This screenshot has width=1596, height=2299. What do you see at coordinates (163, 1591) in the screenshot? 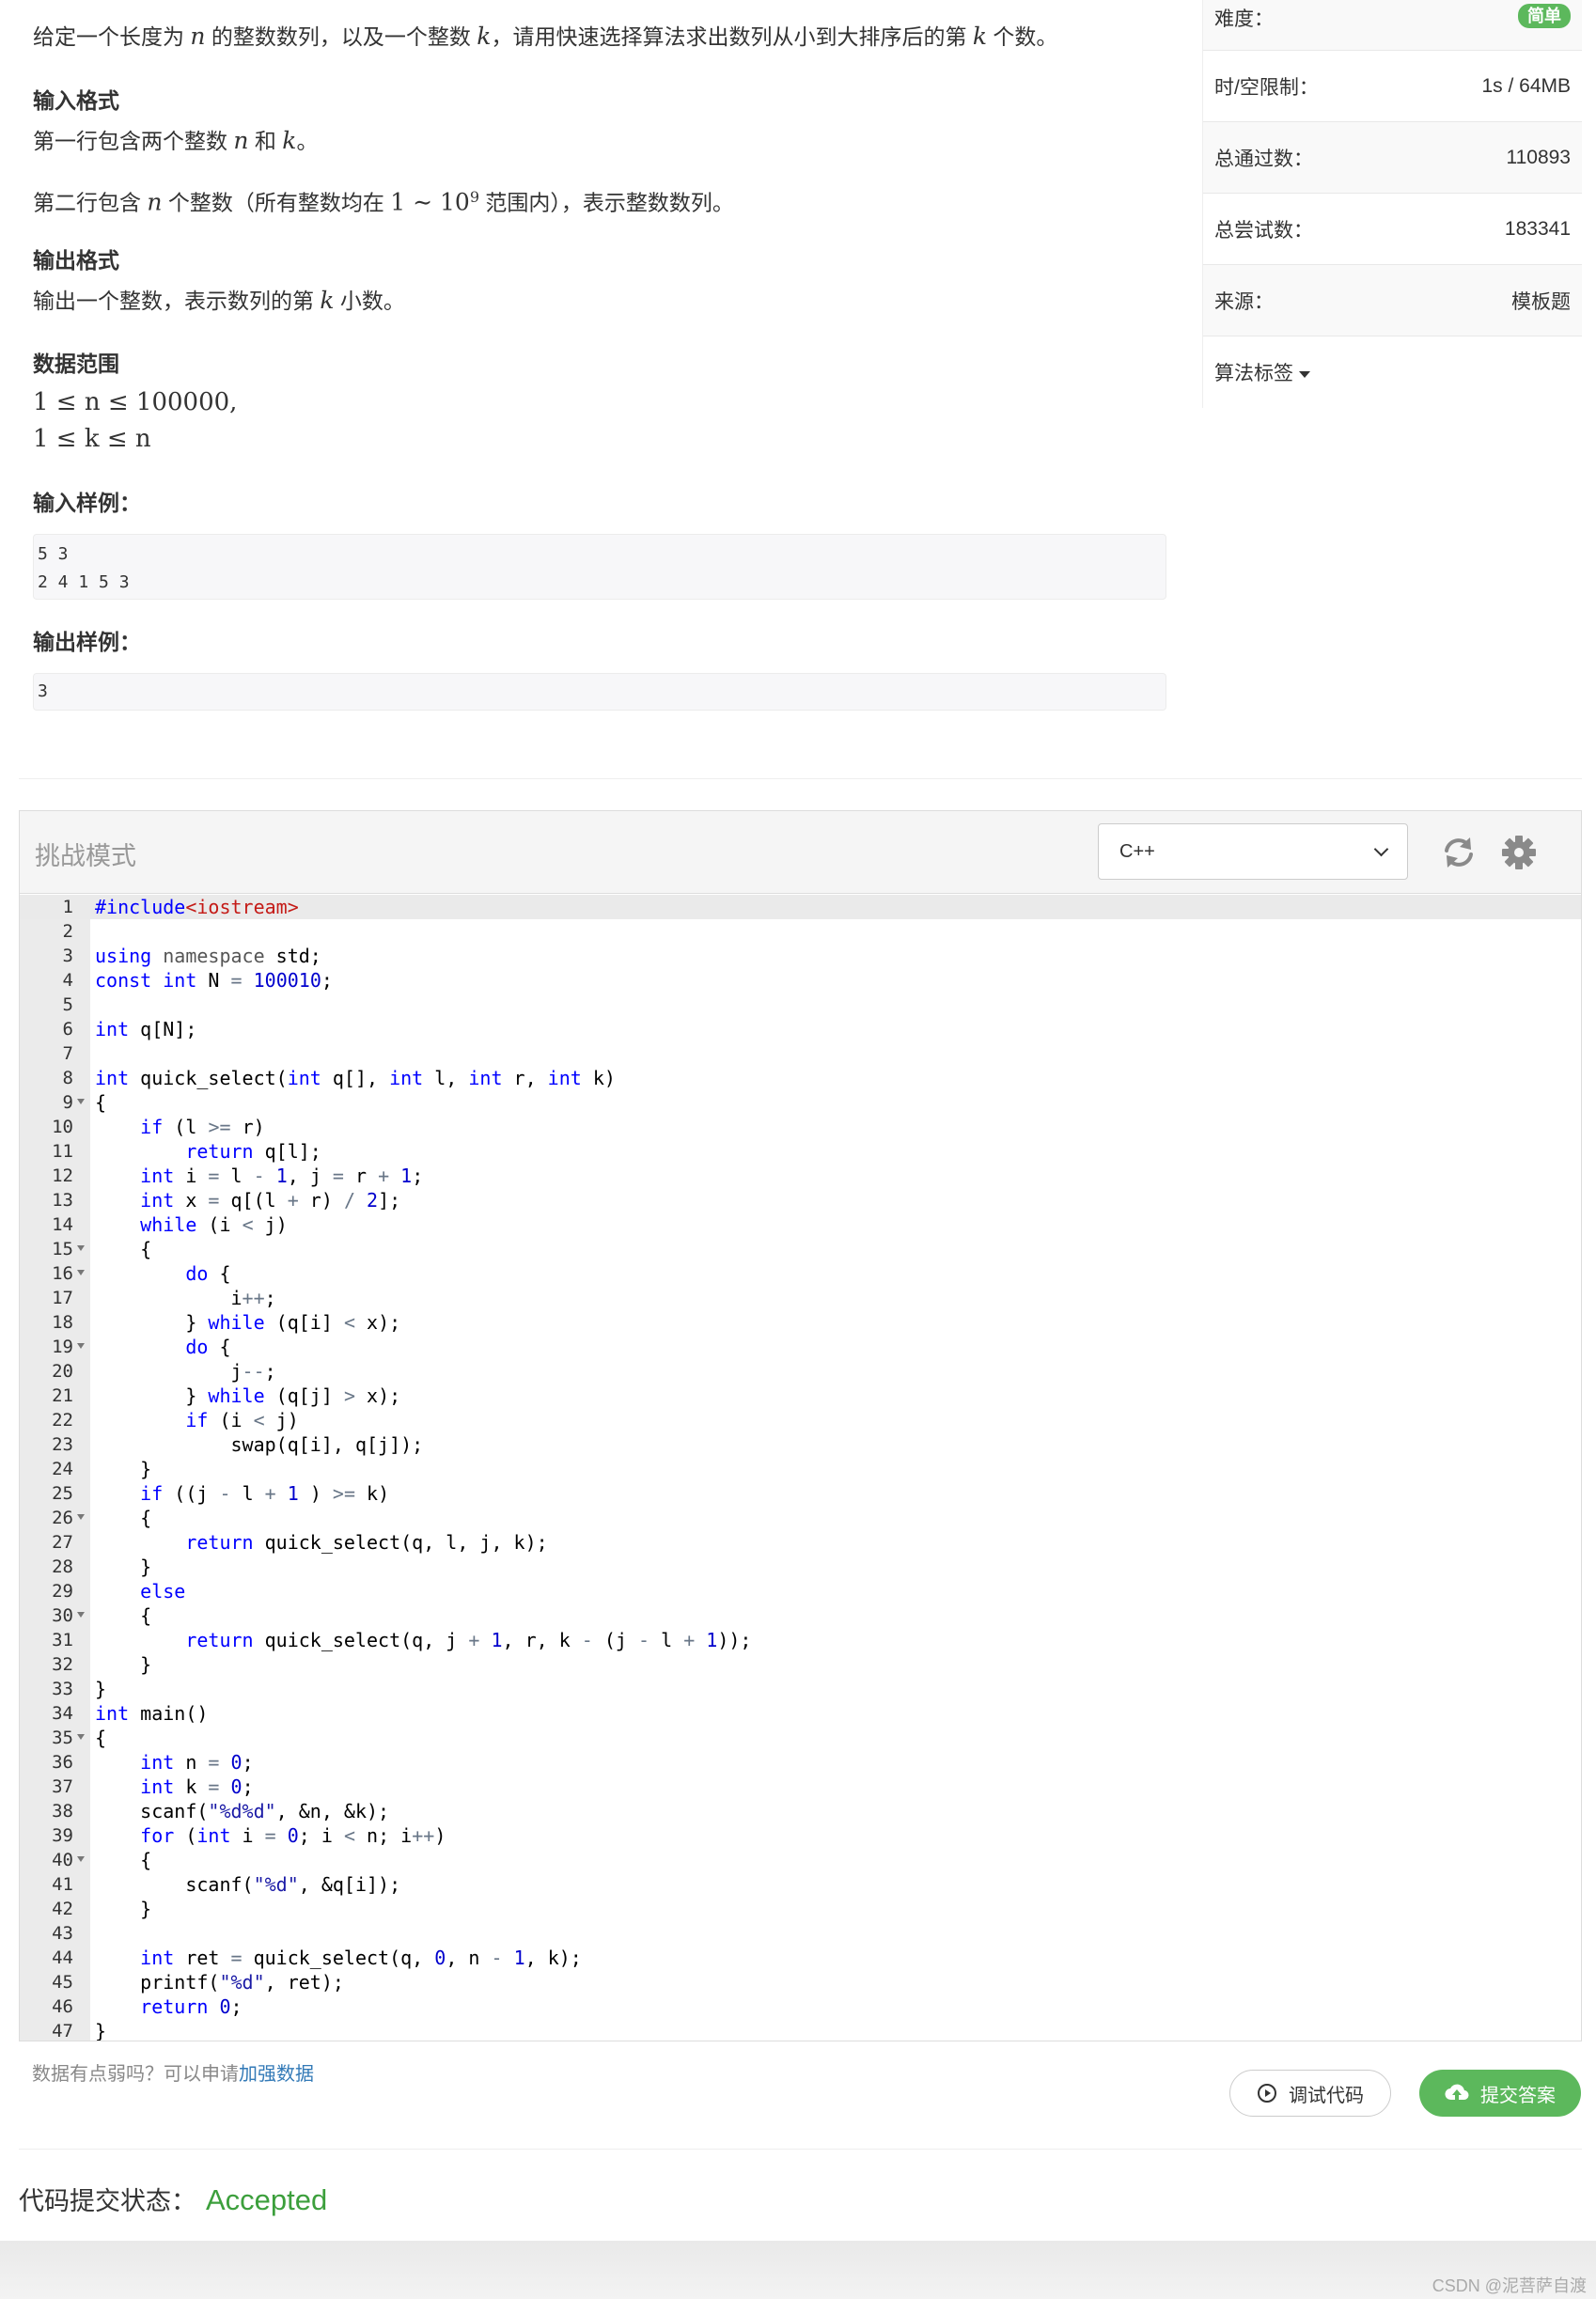
I see `code-text: else` at bounding box center [163, 1591].